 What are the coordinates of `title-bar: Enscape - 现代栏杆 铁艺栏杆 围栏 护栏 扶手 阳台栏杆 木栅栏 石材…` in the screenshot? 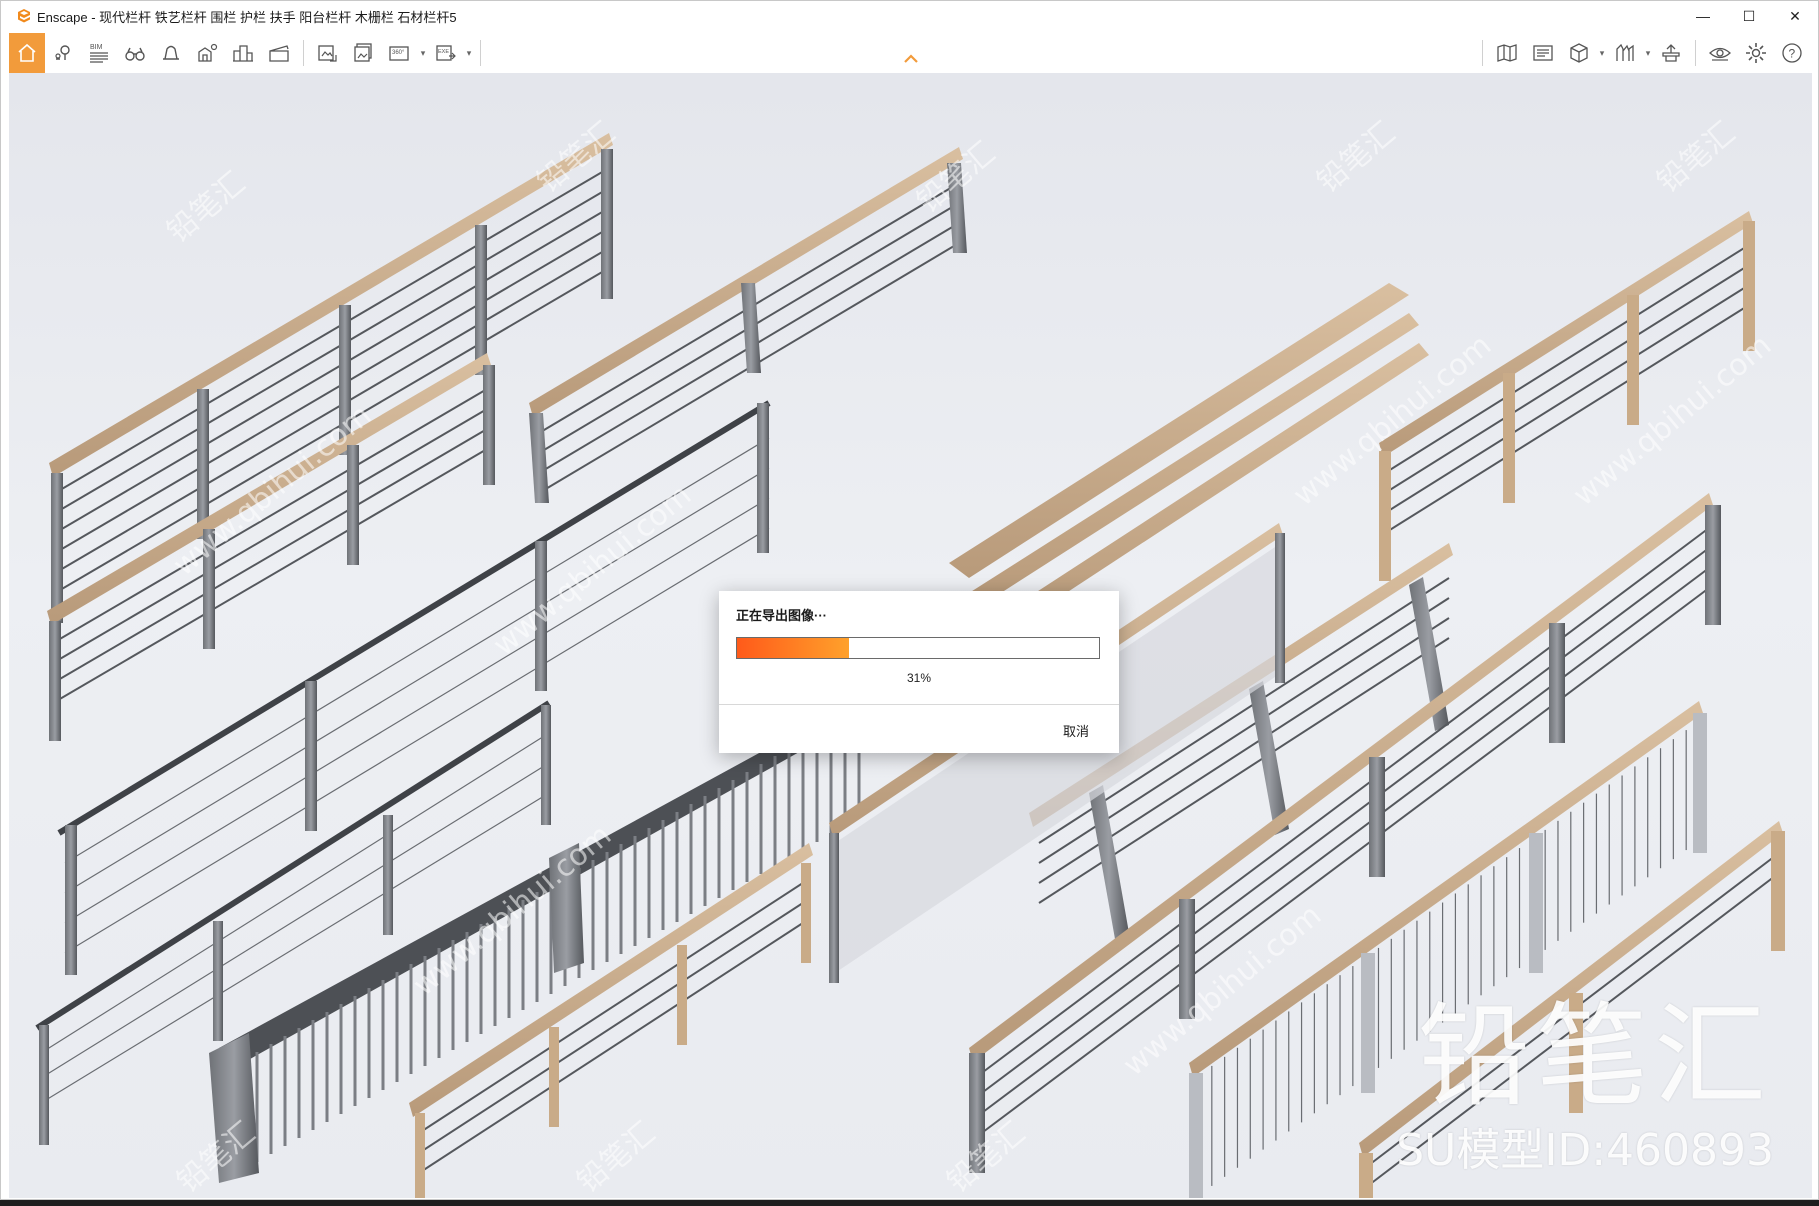 It's located at (909, 16).